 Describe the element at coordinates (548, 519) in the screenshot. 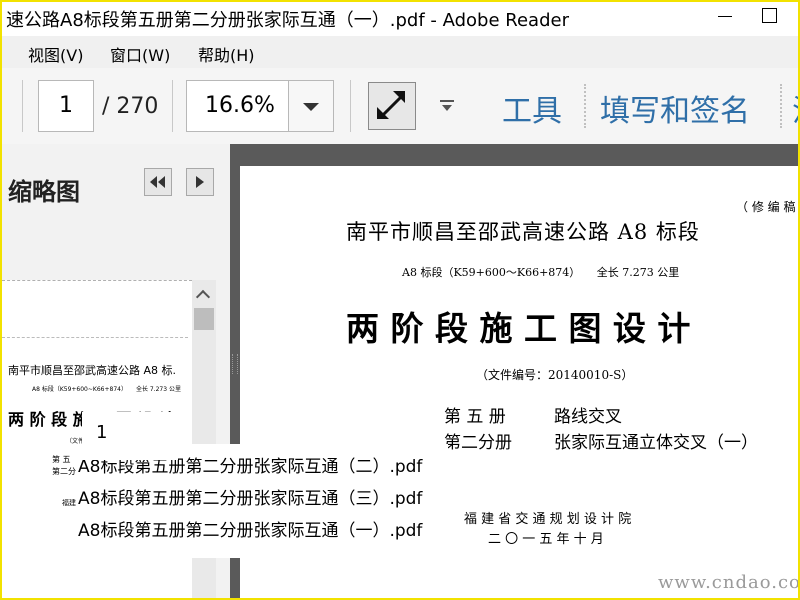

I see `institute: 福 建 省 交 通 规 划 设 计 院` at that location.